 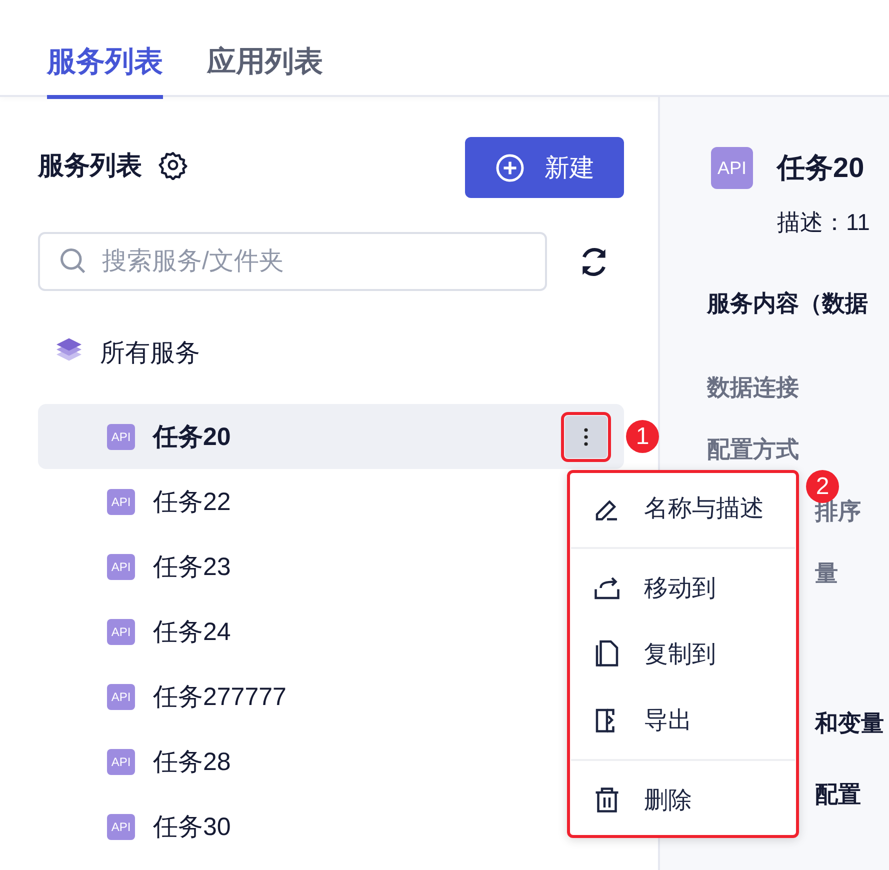 I want to click on field-label: 配置方式, so click(x=753, y=449).